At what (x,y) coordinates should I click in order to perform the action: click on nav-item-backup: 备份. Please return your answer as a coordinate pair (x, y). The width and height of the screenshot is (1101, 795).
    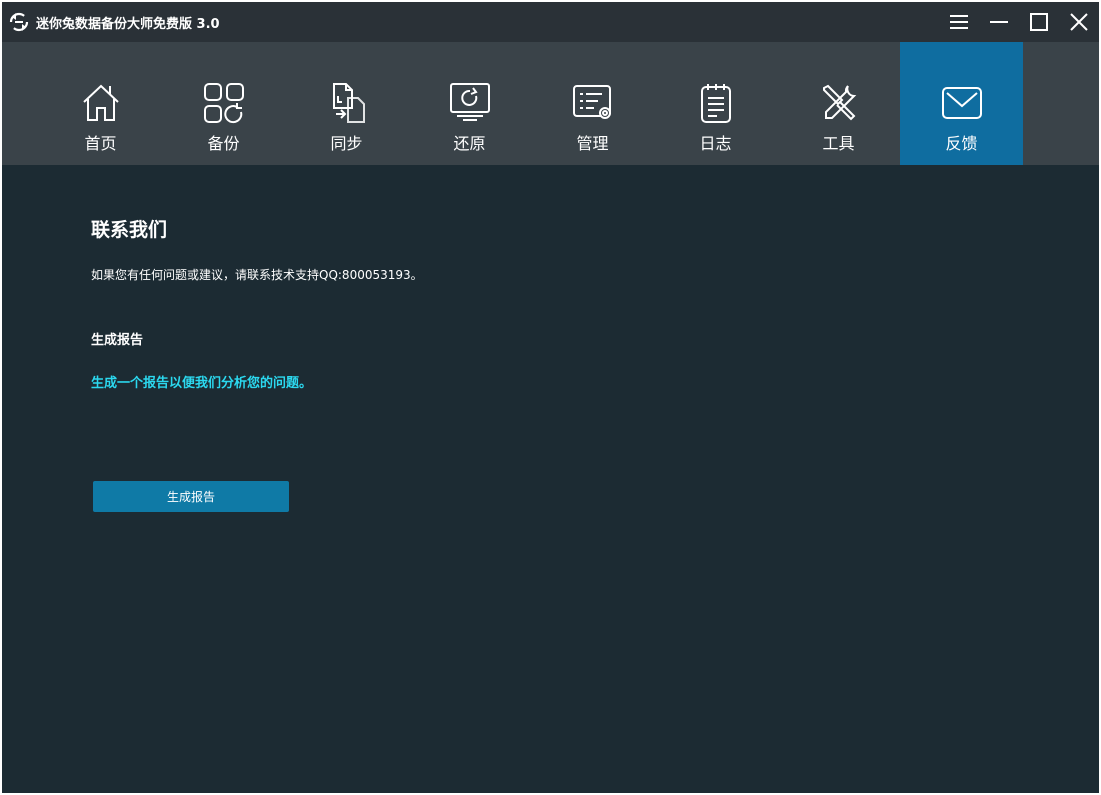
    Looking at the image, I should click on (223, 103).